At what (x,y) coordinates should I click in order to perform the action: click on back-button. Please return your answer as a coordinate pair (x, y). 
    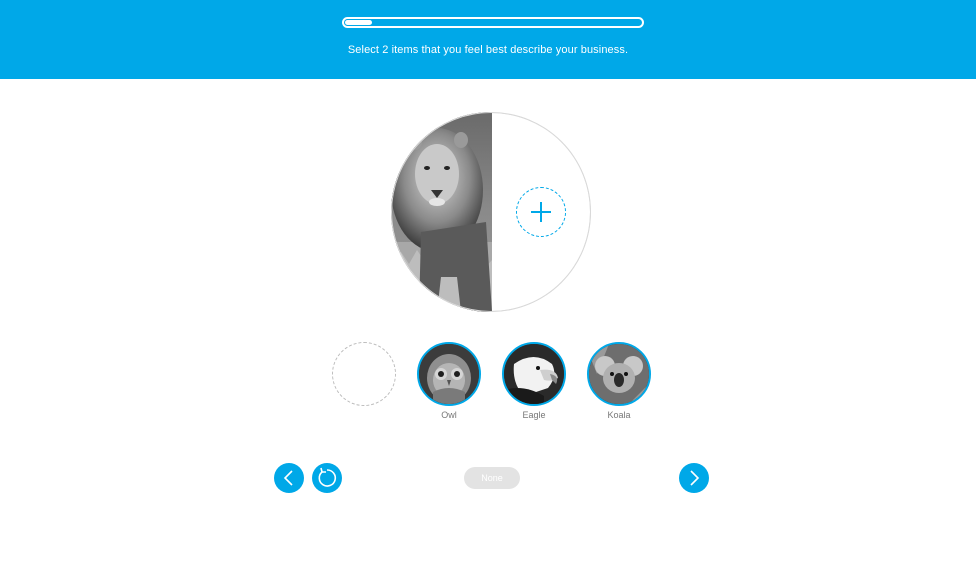
    Looking at the image, I should click on (289, 478).